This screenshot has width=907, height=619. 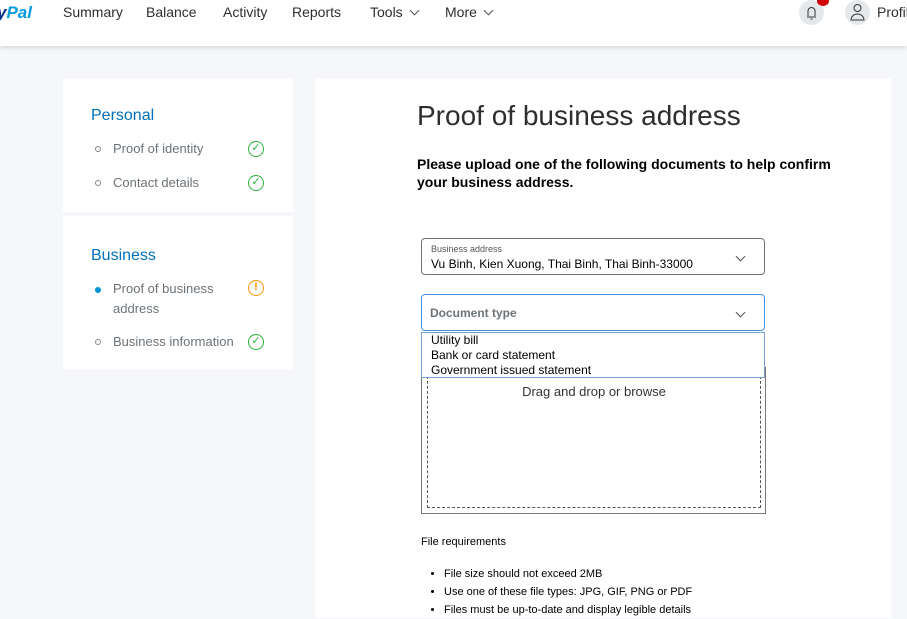 What do you see at coordinates (892, 12) in the screenshot?
I see `nav-profile: Profil` at bounding box center [892, 12].